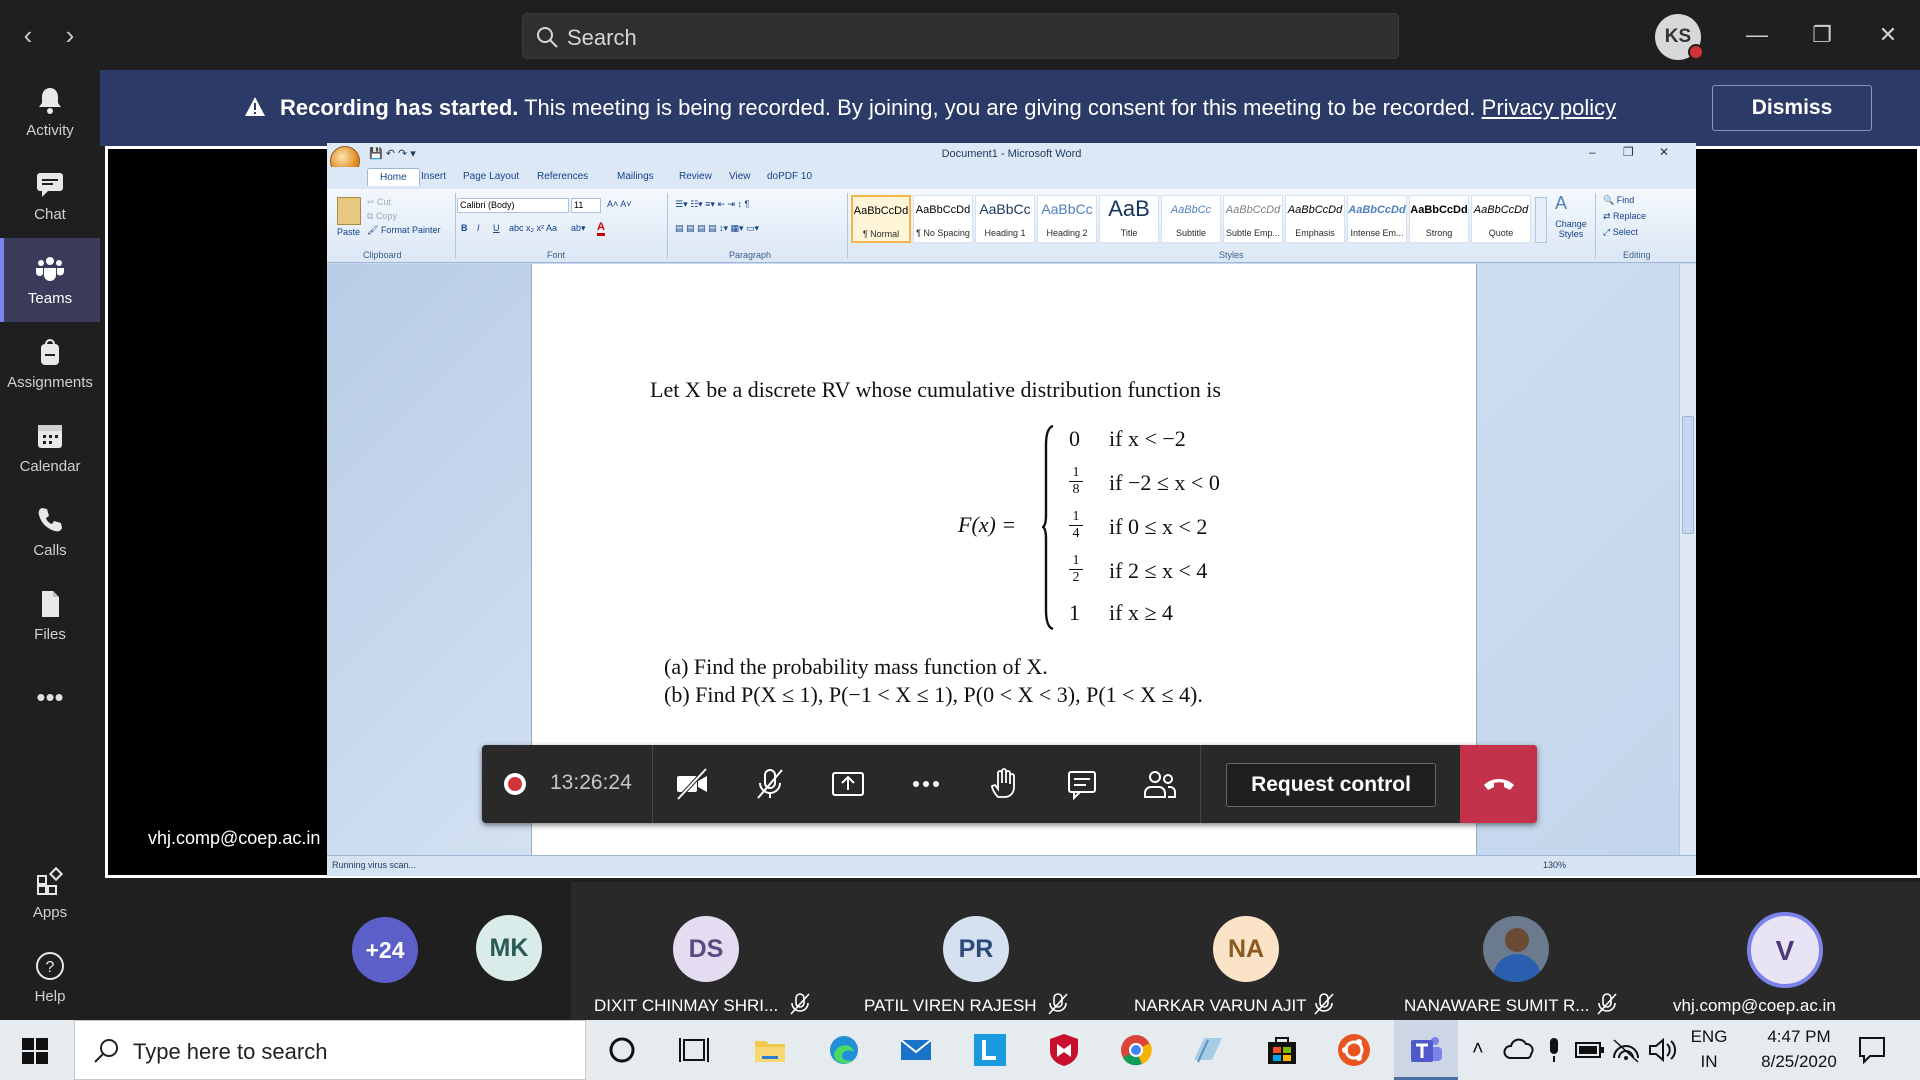 This screenshot has height=1080, width=1920. I want to click on style-heading-1: AaBbCc Heading 1, so click(1005, 219).